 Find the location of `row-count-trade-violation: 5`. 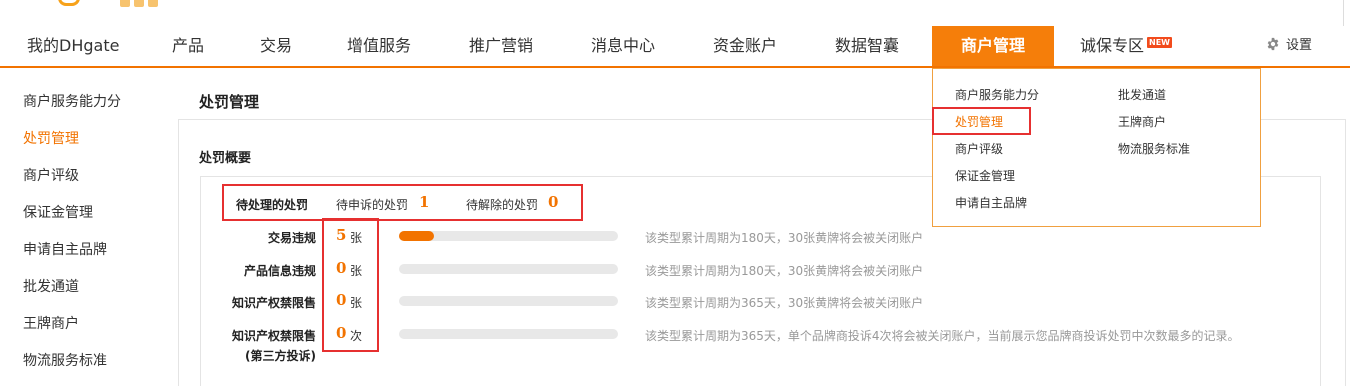

row-count-trade-violation: 5 is located at coordinates (341, 235).